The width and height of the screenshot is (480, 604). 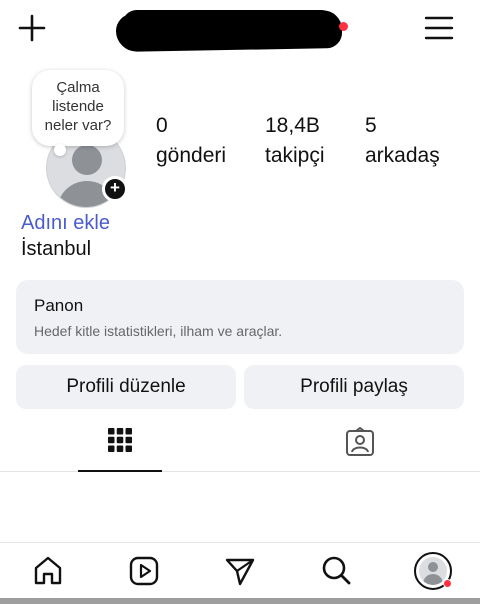 What do you see at coordinates (292, 125) in the screenshot?
I see `followers-value: 18,4B` at bounding box center [292, 125].